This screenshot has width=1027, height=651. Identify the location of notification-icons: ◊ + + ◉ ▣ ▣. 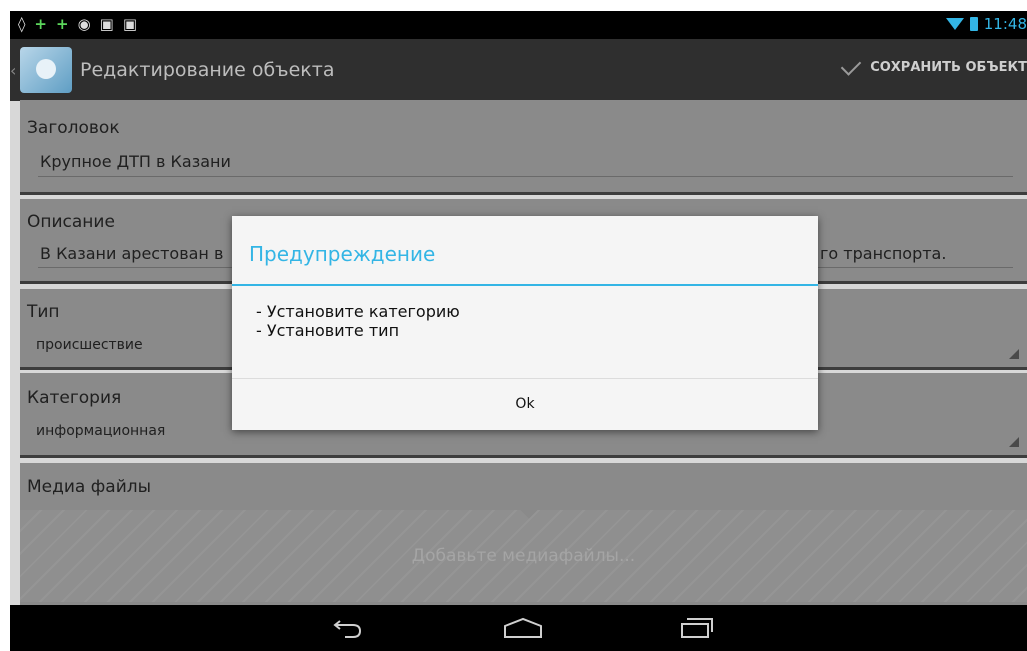
(77, 24).